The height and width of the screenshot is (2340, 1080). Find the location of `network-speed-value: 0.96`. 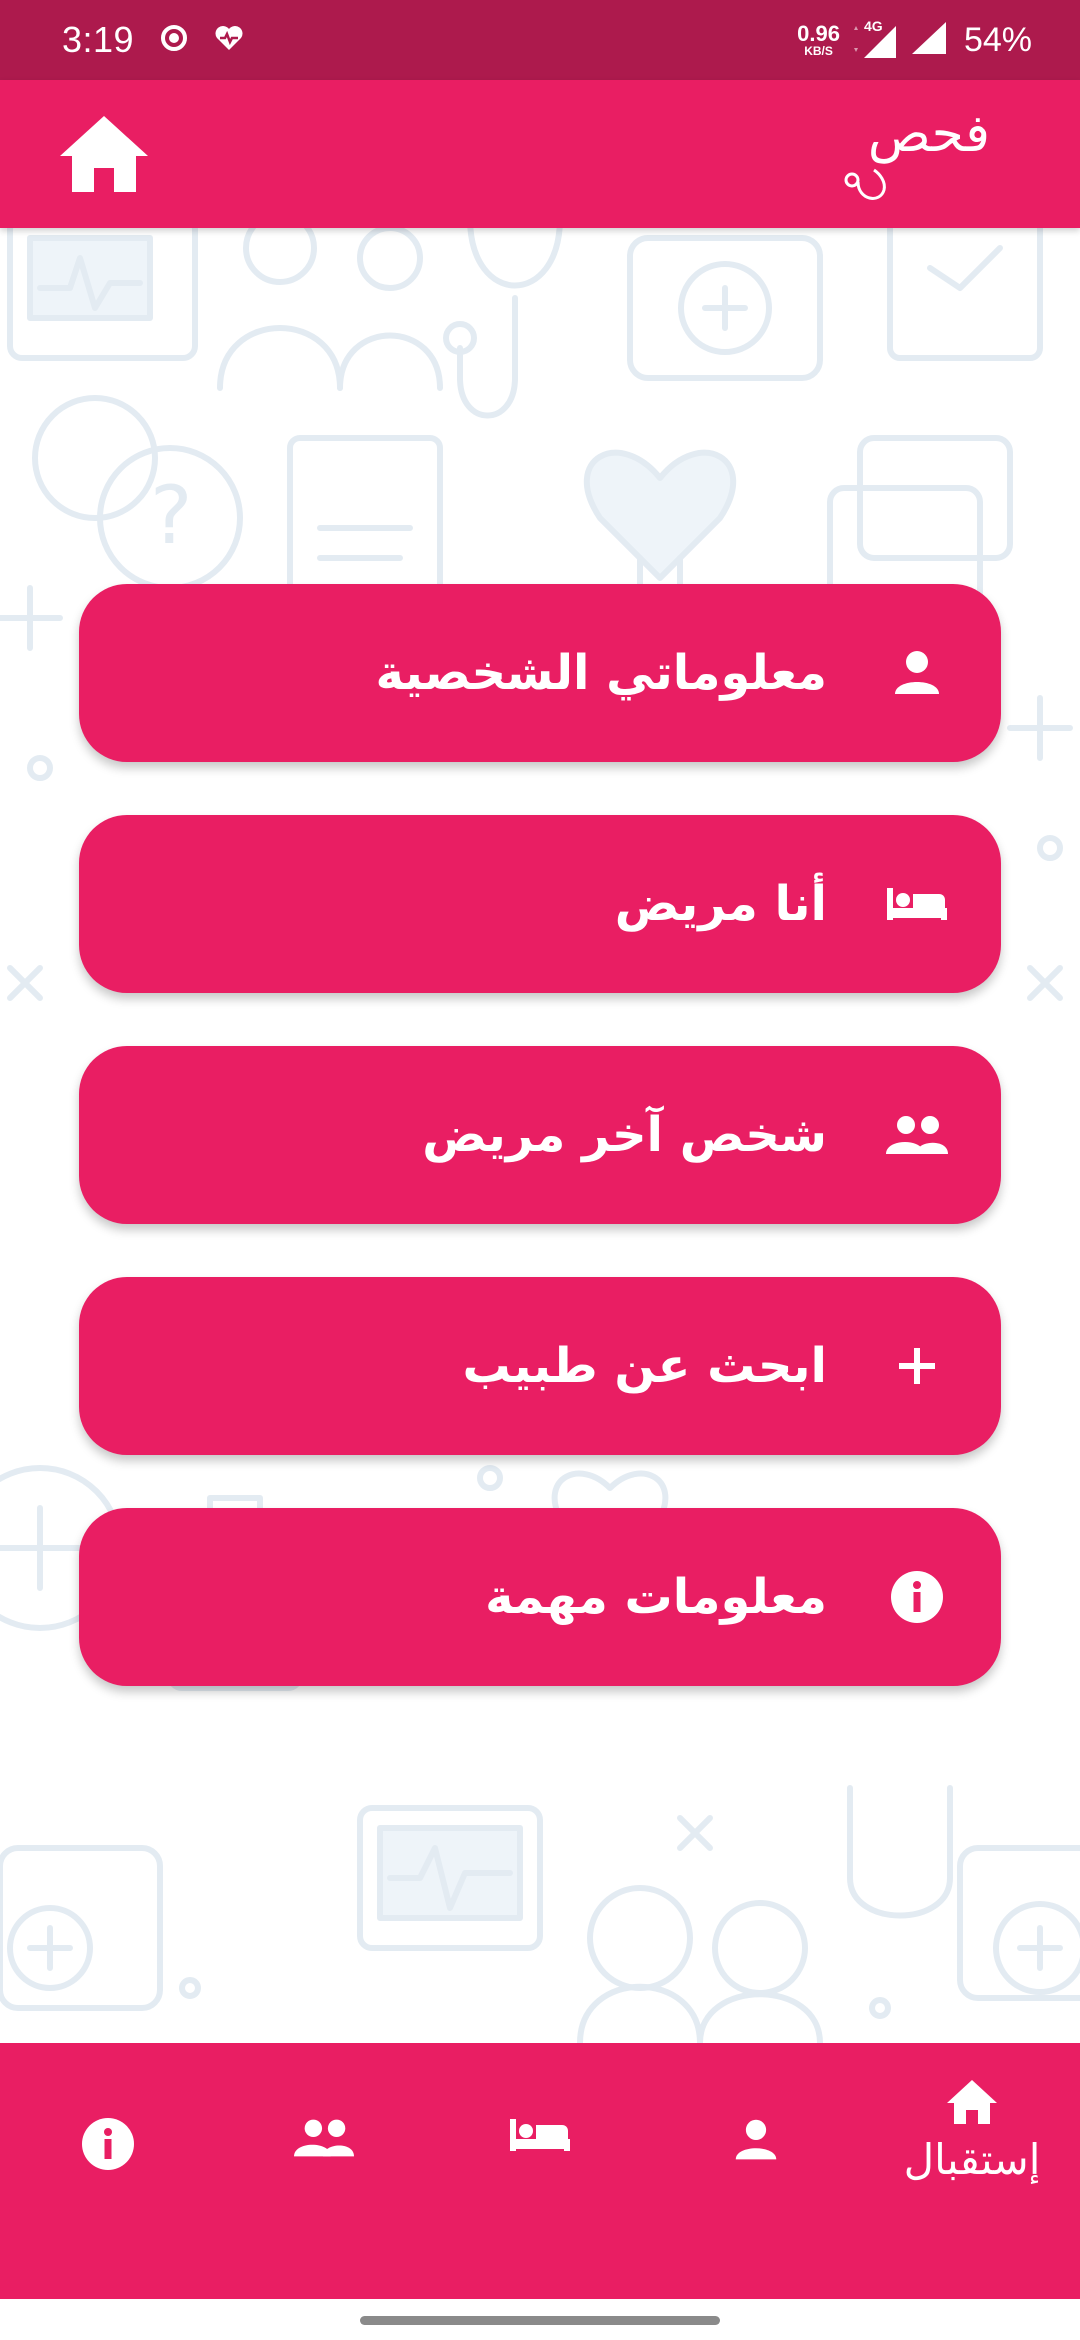

network-speed-value: 0.96 is located at coordinates (818, 33).